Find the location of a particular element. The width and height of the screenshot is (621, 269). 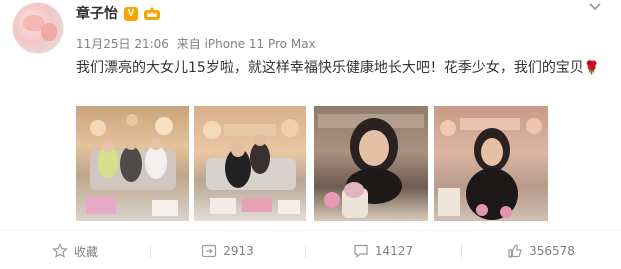

favorite-button: 收藏 is located at coordinates (75, 251).